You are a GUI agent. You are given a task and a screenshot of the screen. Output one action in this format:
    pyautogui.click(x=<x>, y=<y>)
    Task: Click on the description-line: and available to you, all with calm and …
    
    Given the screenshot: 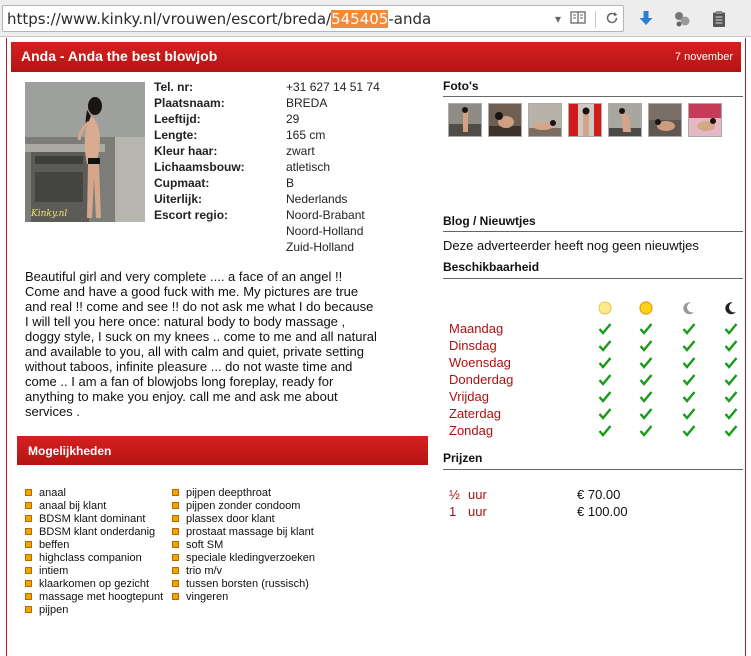 What is the action you would take?
    pyautogui.click(x=194, y=351)
    